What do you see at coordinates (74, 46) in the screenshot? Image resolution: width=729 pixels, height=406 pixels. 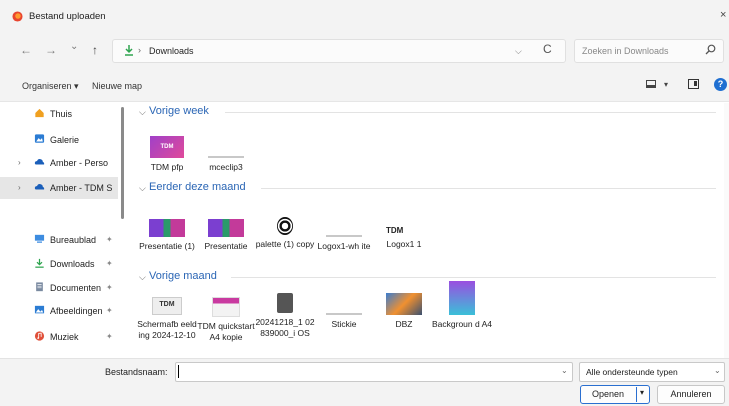 I see `recent-locations-button: ⌄` at bounding box center [74, 46].